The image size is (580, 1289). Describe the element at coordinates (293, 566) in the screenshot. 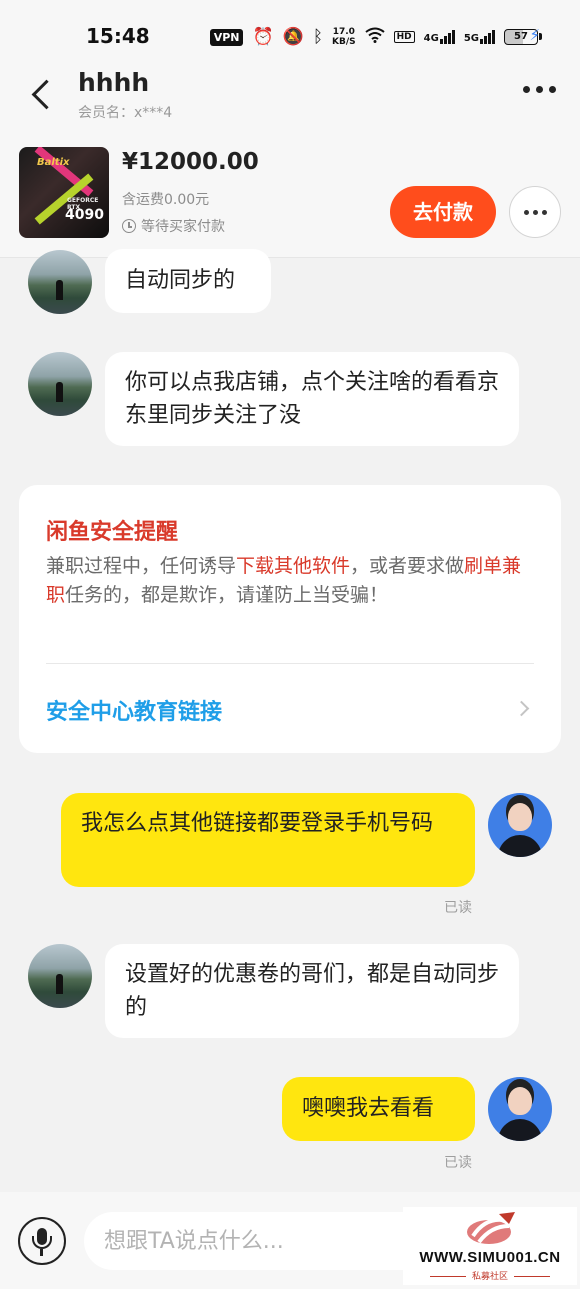

I see `safety-highlight-download: 下载其他软件` at that location.